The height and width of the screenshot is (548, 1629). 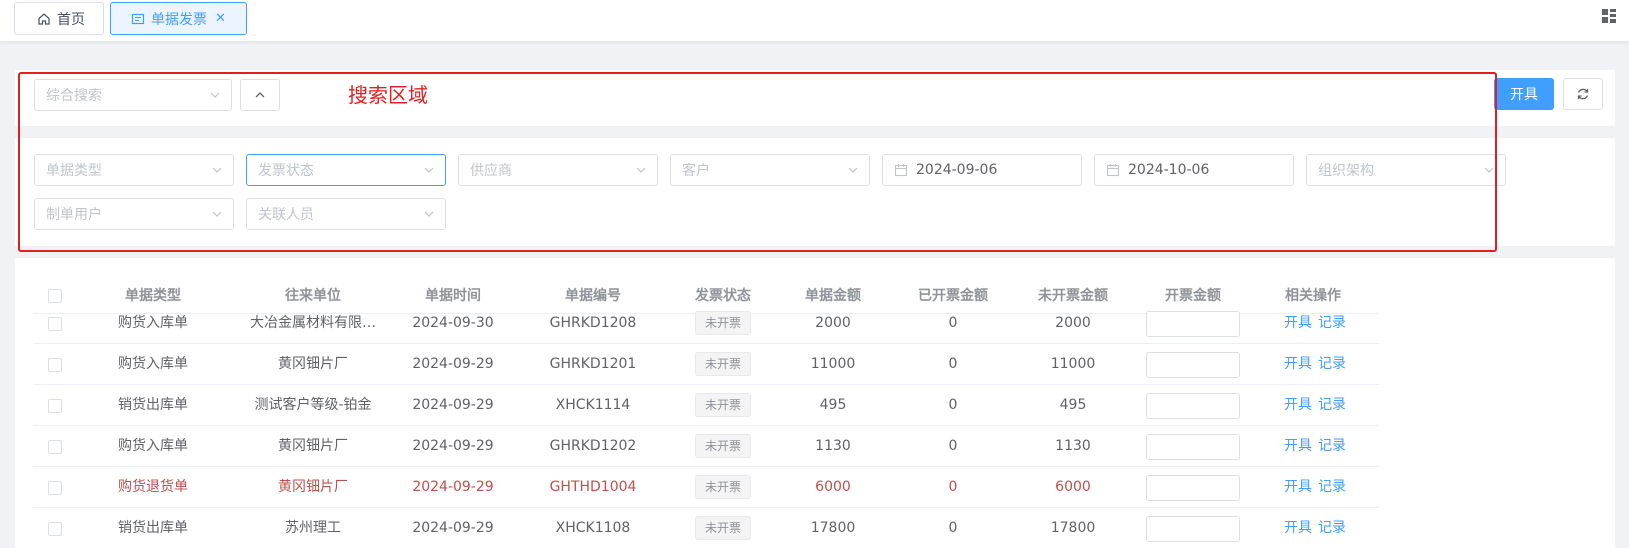 I want to click on cell-no: XHCK1108, so click(x=593, y=528).